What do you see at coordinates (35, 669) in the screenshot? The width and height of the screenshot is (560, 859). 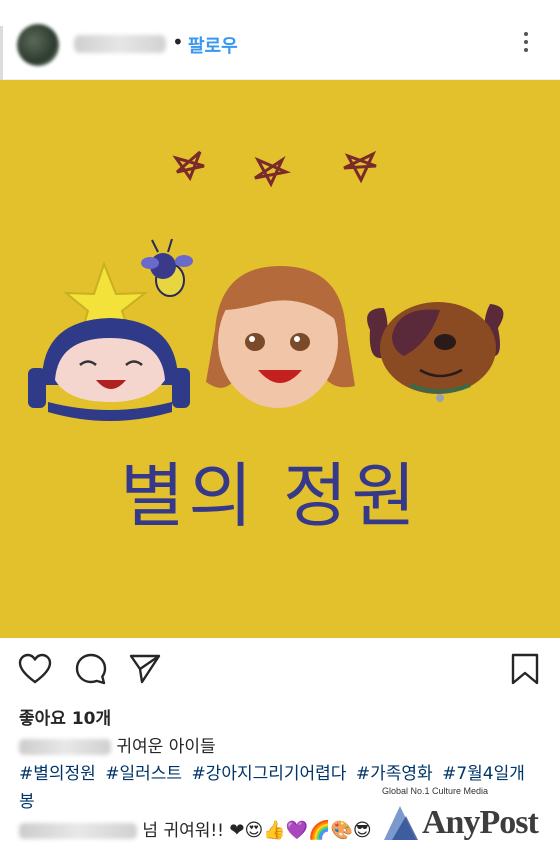 I see `heart-icon` at bounding box center [35, 669].